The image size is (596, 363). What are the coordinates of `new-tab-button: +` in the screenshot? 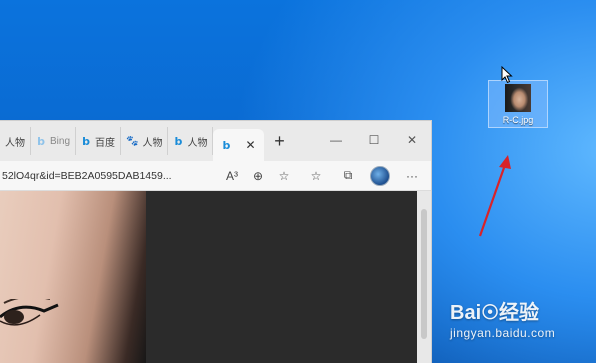 It's located at (280, 141).